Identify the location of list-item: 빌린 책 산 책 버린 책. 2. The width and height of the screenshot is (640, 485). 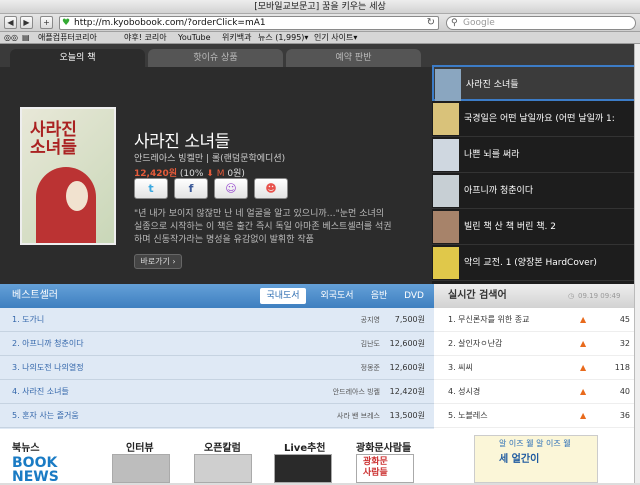
(536, 227).